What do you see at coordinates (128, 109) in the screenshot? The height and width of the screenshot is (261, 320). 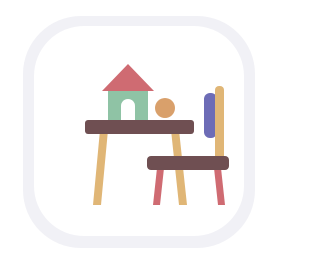 I see `toy-house-door` at bounding box center [128, 109].